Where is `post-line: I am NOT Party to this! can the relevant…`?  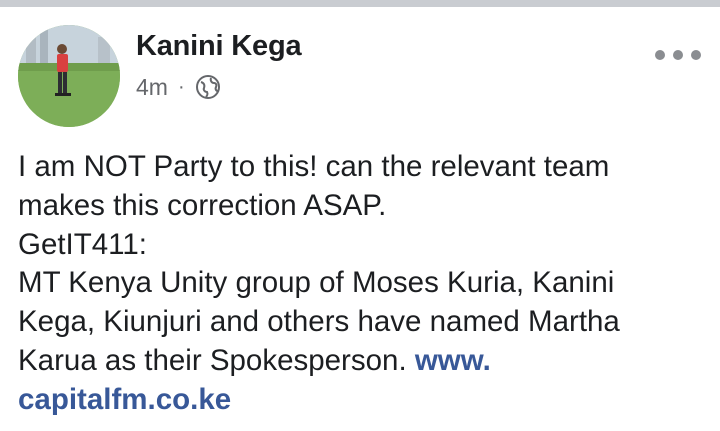
post-line: I am NOT Party to this! can the relevant… is located at coordinates (314, 166).